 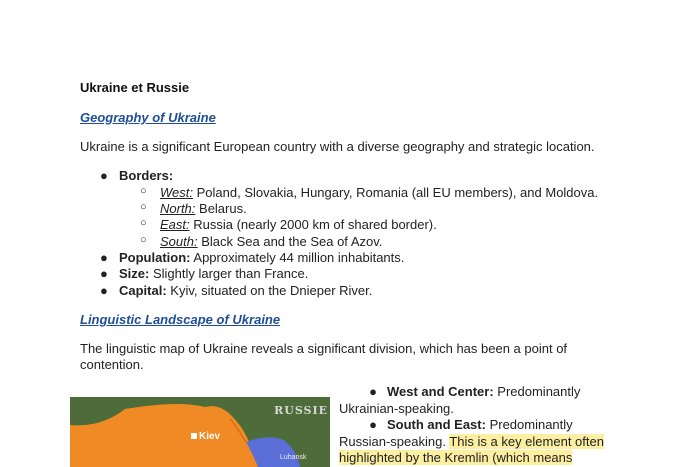 What do you see at coordinates (135, 87) in the screenshot?
I see `document-title: Ukraine et Russie` at bounding box center [135, 87].